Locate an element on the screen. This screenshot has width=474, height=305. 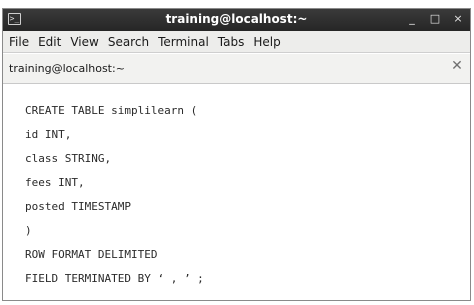
menu-search: Search is located at coordinates (128, 42).